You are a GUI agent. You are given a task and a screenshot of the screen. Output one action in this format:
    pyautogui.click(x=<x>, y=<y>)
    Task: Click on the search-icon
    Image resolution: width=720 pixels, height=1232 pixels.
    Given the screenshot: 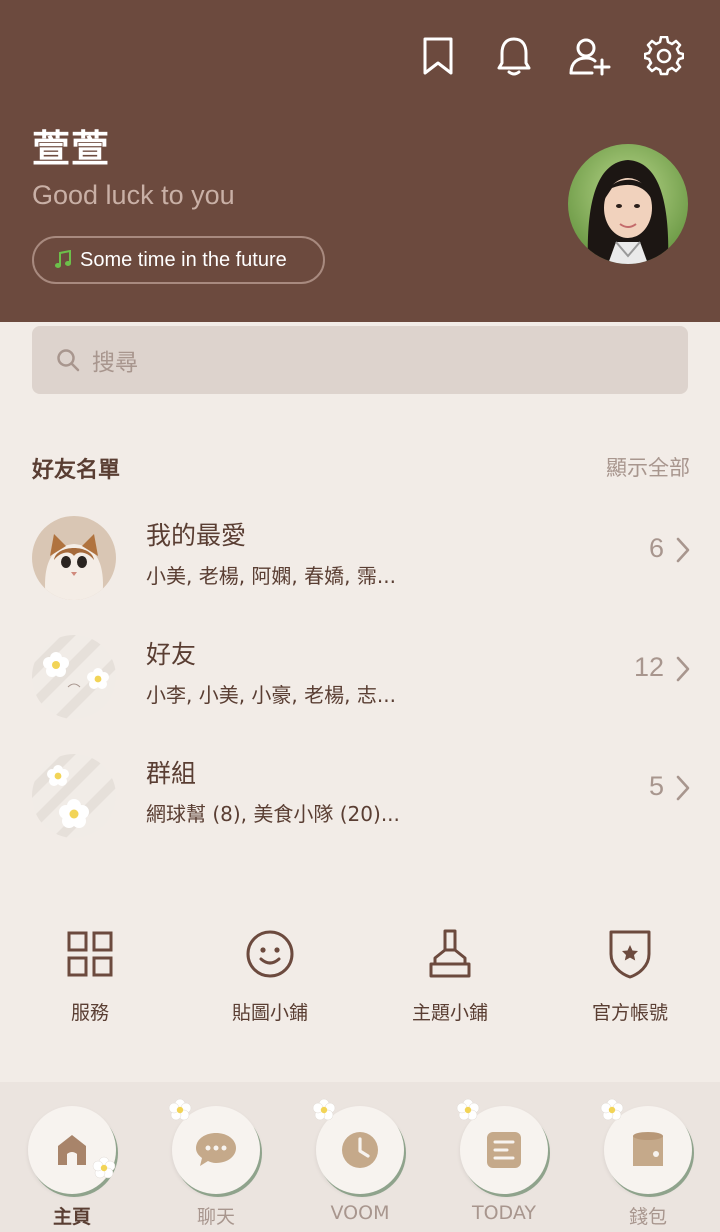 What is the action you would take?
    pyautogui.click(x=68, y=360)
    